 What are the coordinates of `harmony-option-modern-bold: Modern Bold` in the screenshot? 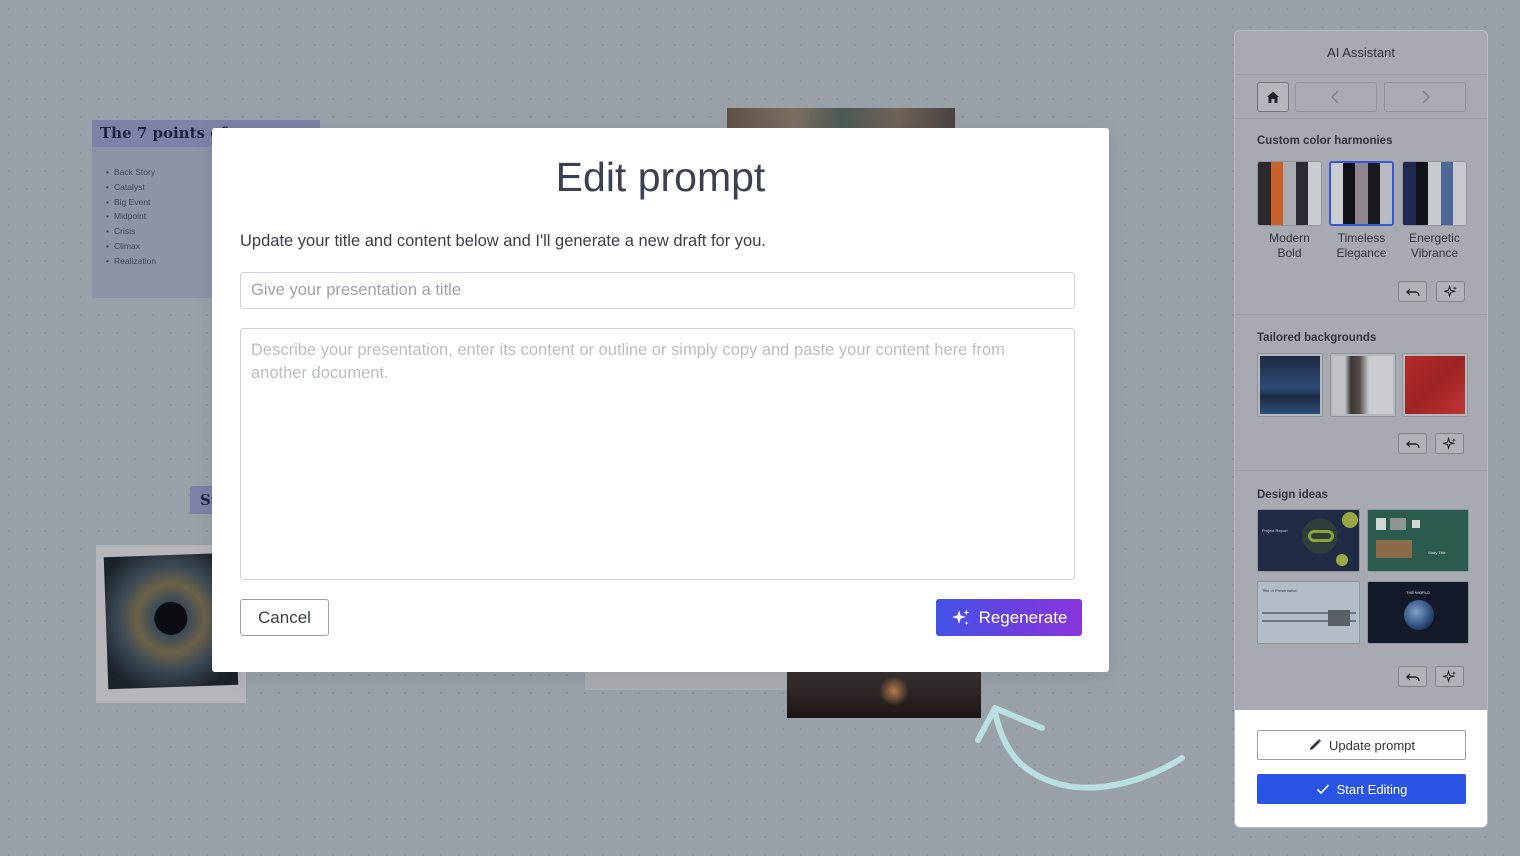 It's located at (1289, 211).